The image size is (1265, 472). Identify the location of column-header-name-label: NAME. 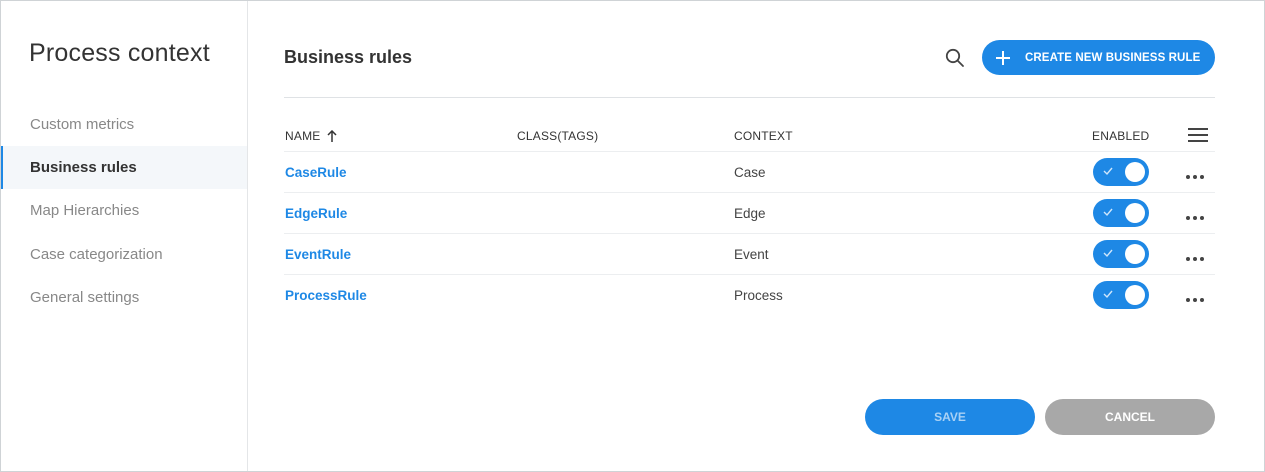
(303, 136).